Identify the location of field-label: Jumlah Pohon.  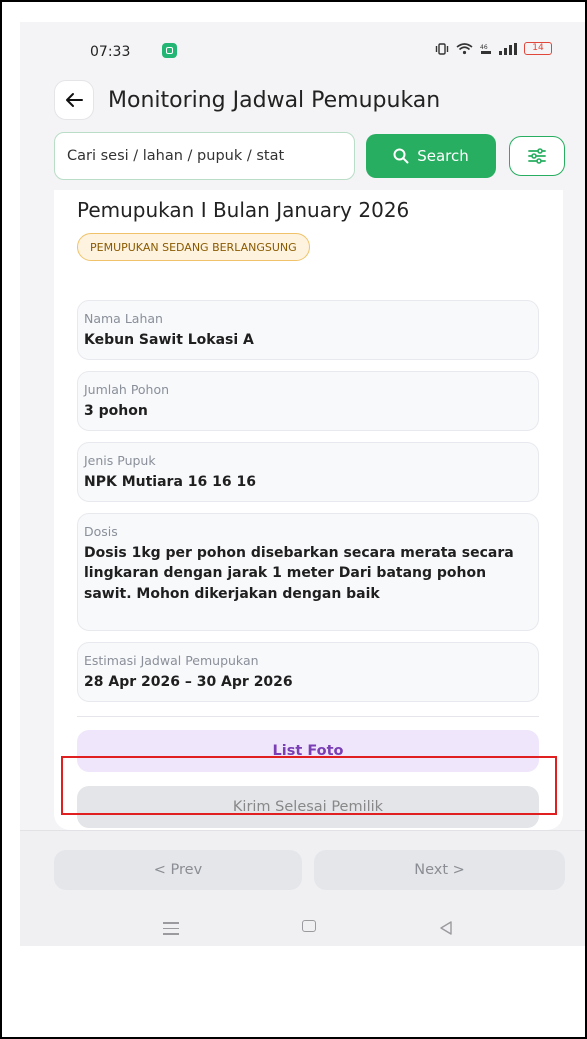
(127, 389).